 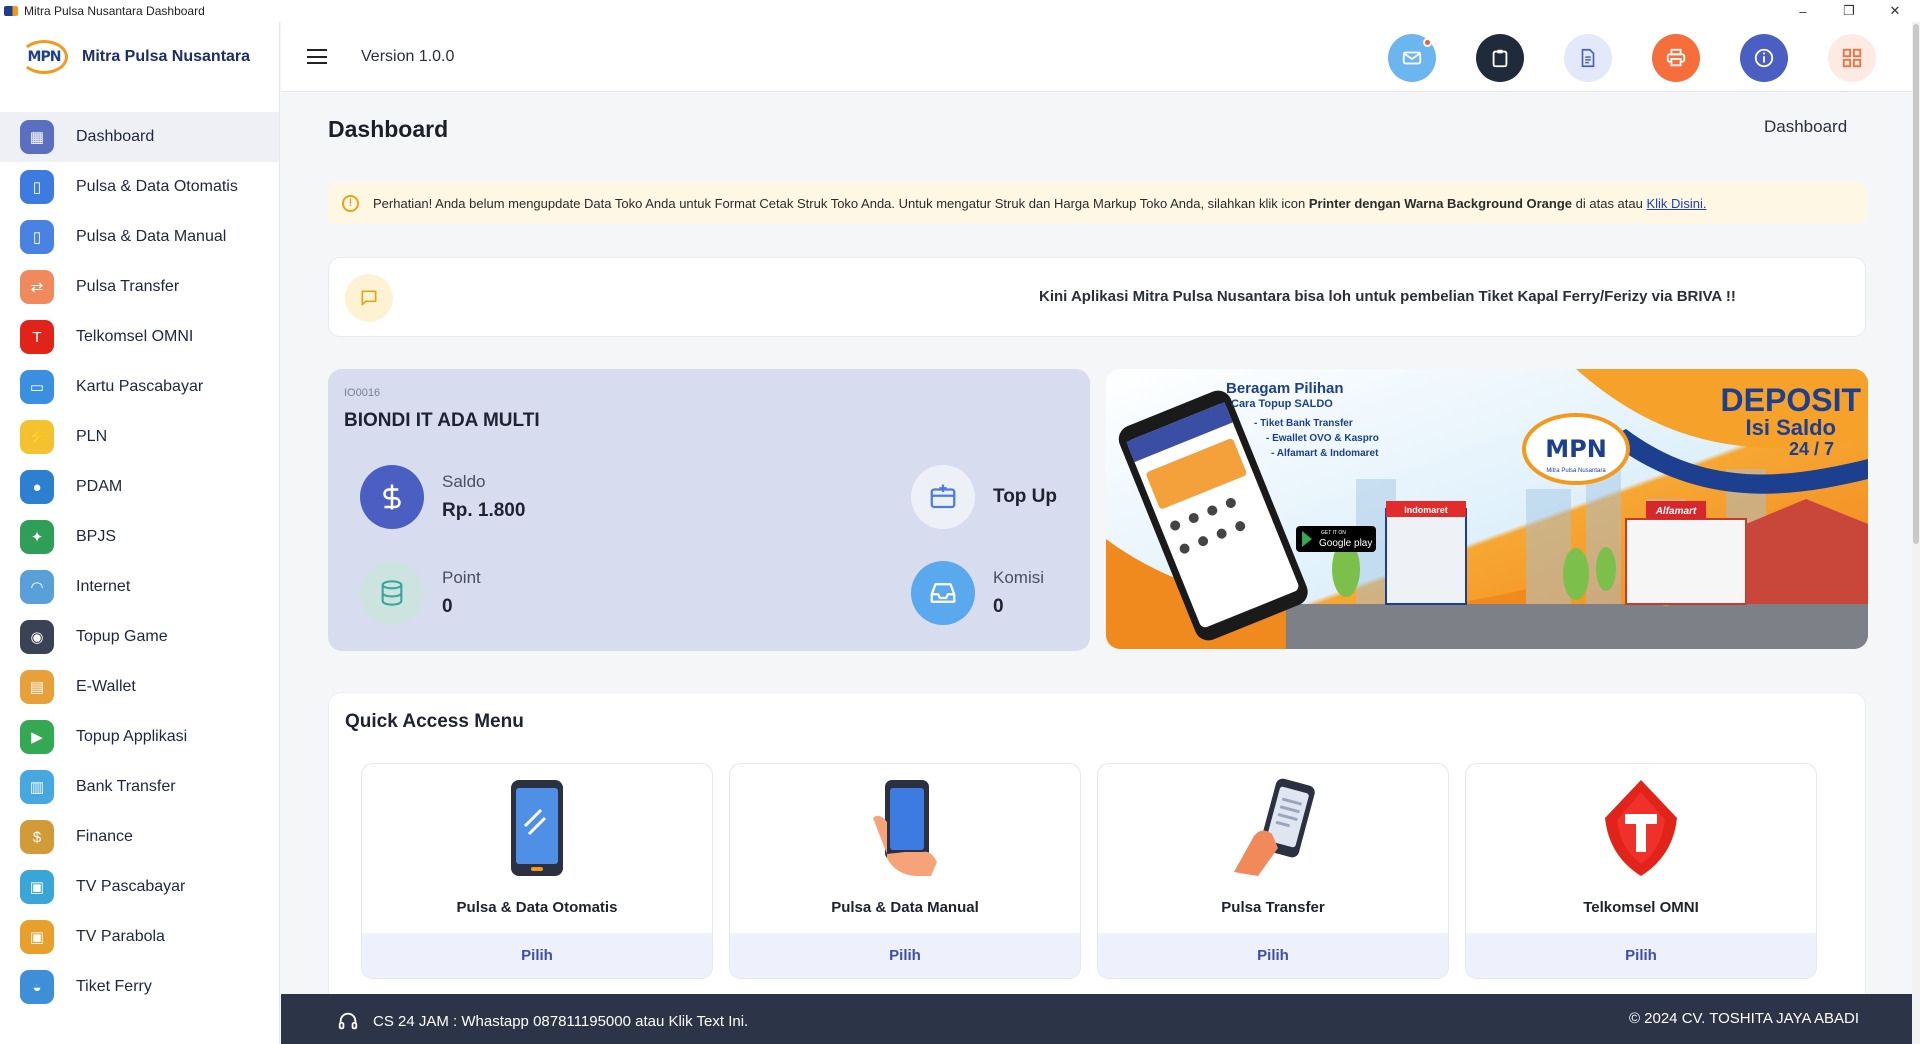 I want to click on quick-card-label: Pulsa Transfer, so click(x=1273, y=907).